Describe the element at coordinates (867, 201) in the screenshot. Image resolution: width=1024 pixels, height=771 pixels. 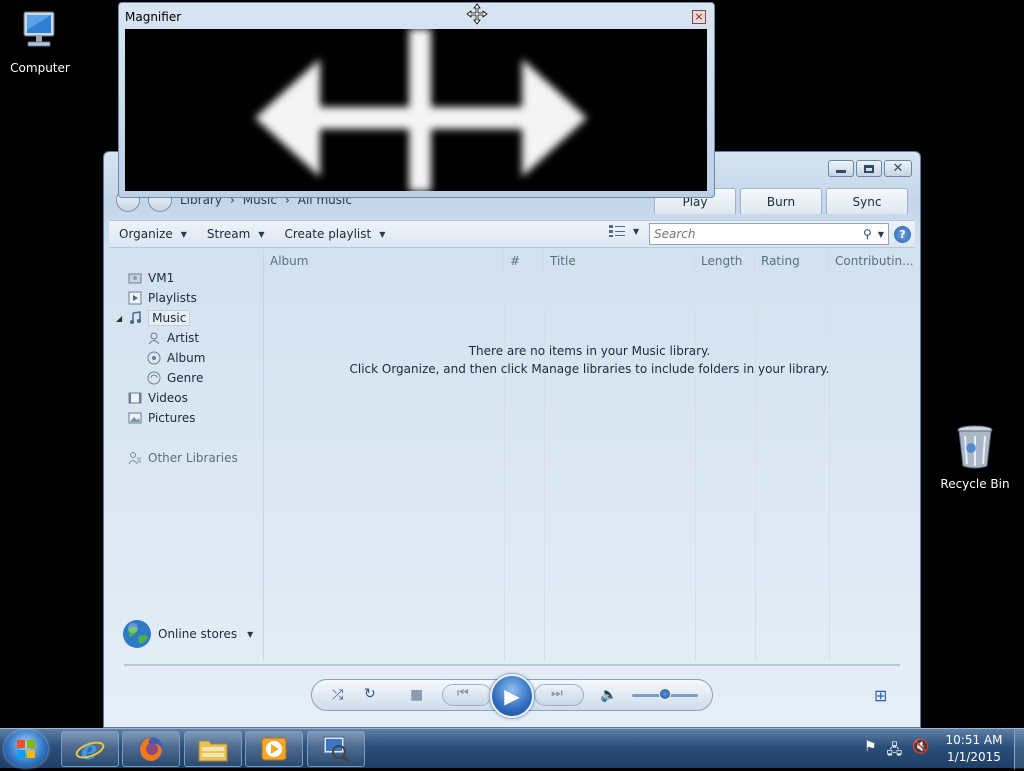
I see `tab-sync: Sync` at that location.